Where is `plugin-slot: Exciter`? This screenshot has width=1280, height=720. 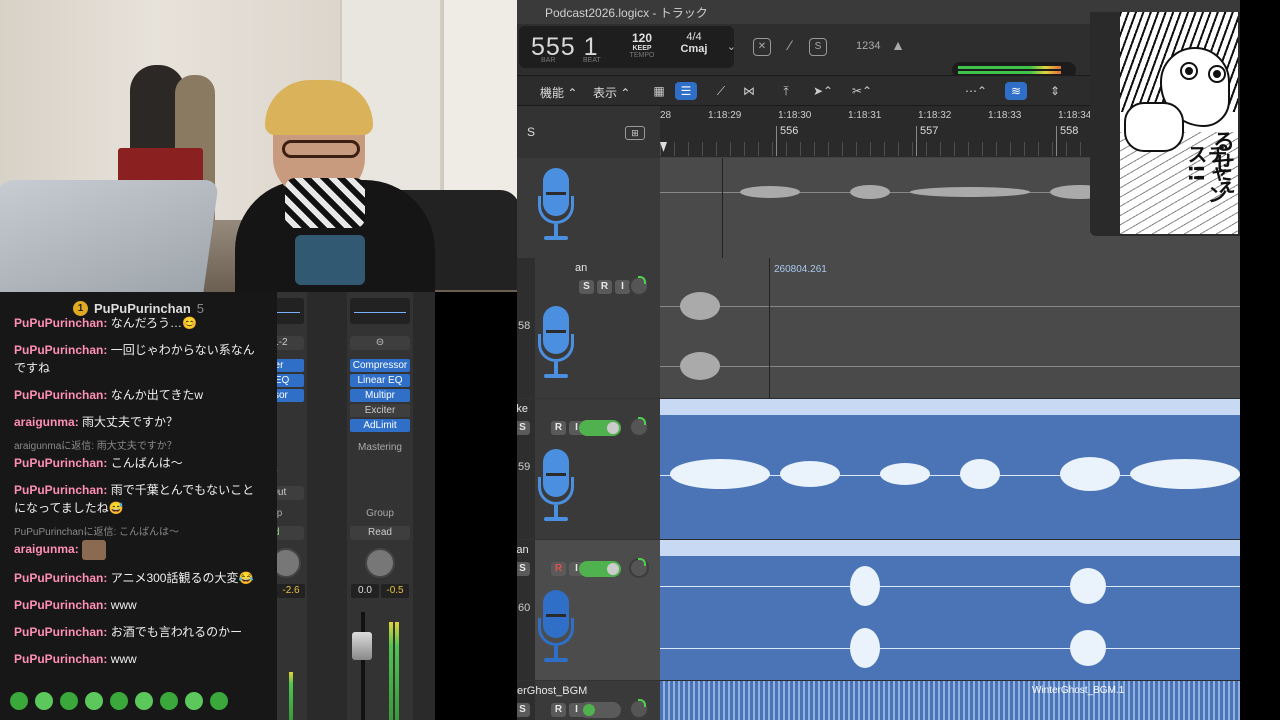 plugin-slot: Exciter is located at coordinates (380, 410).